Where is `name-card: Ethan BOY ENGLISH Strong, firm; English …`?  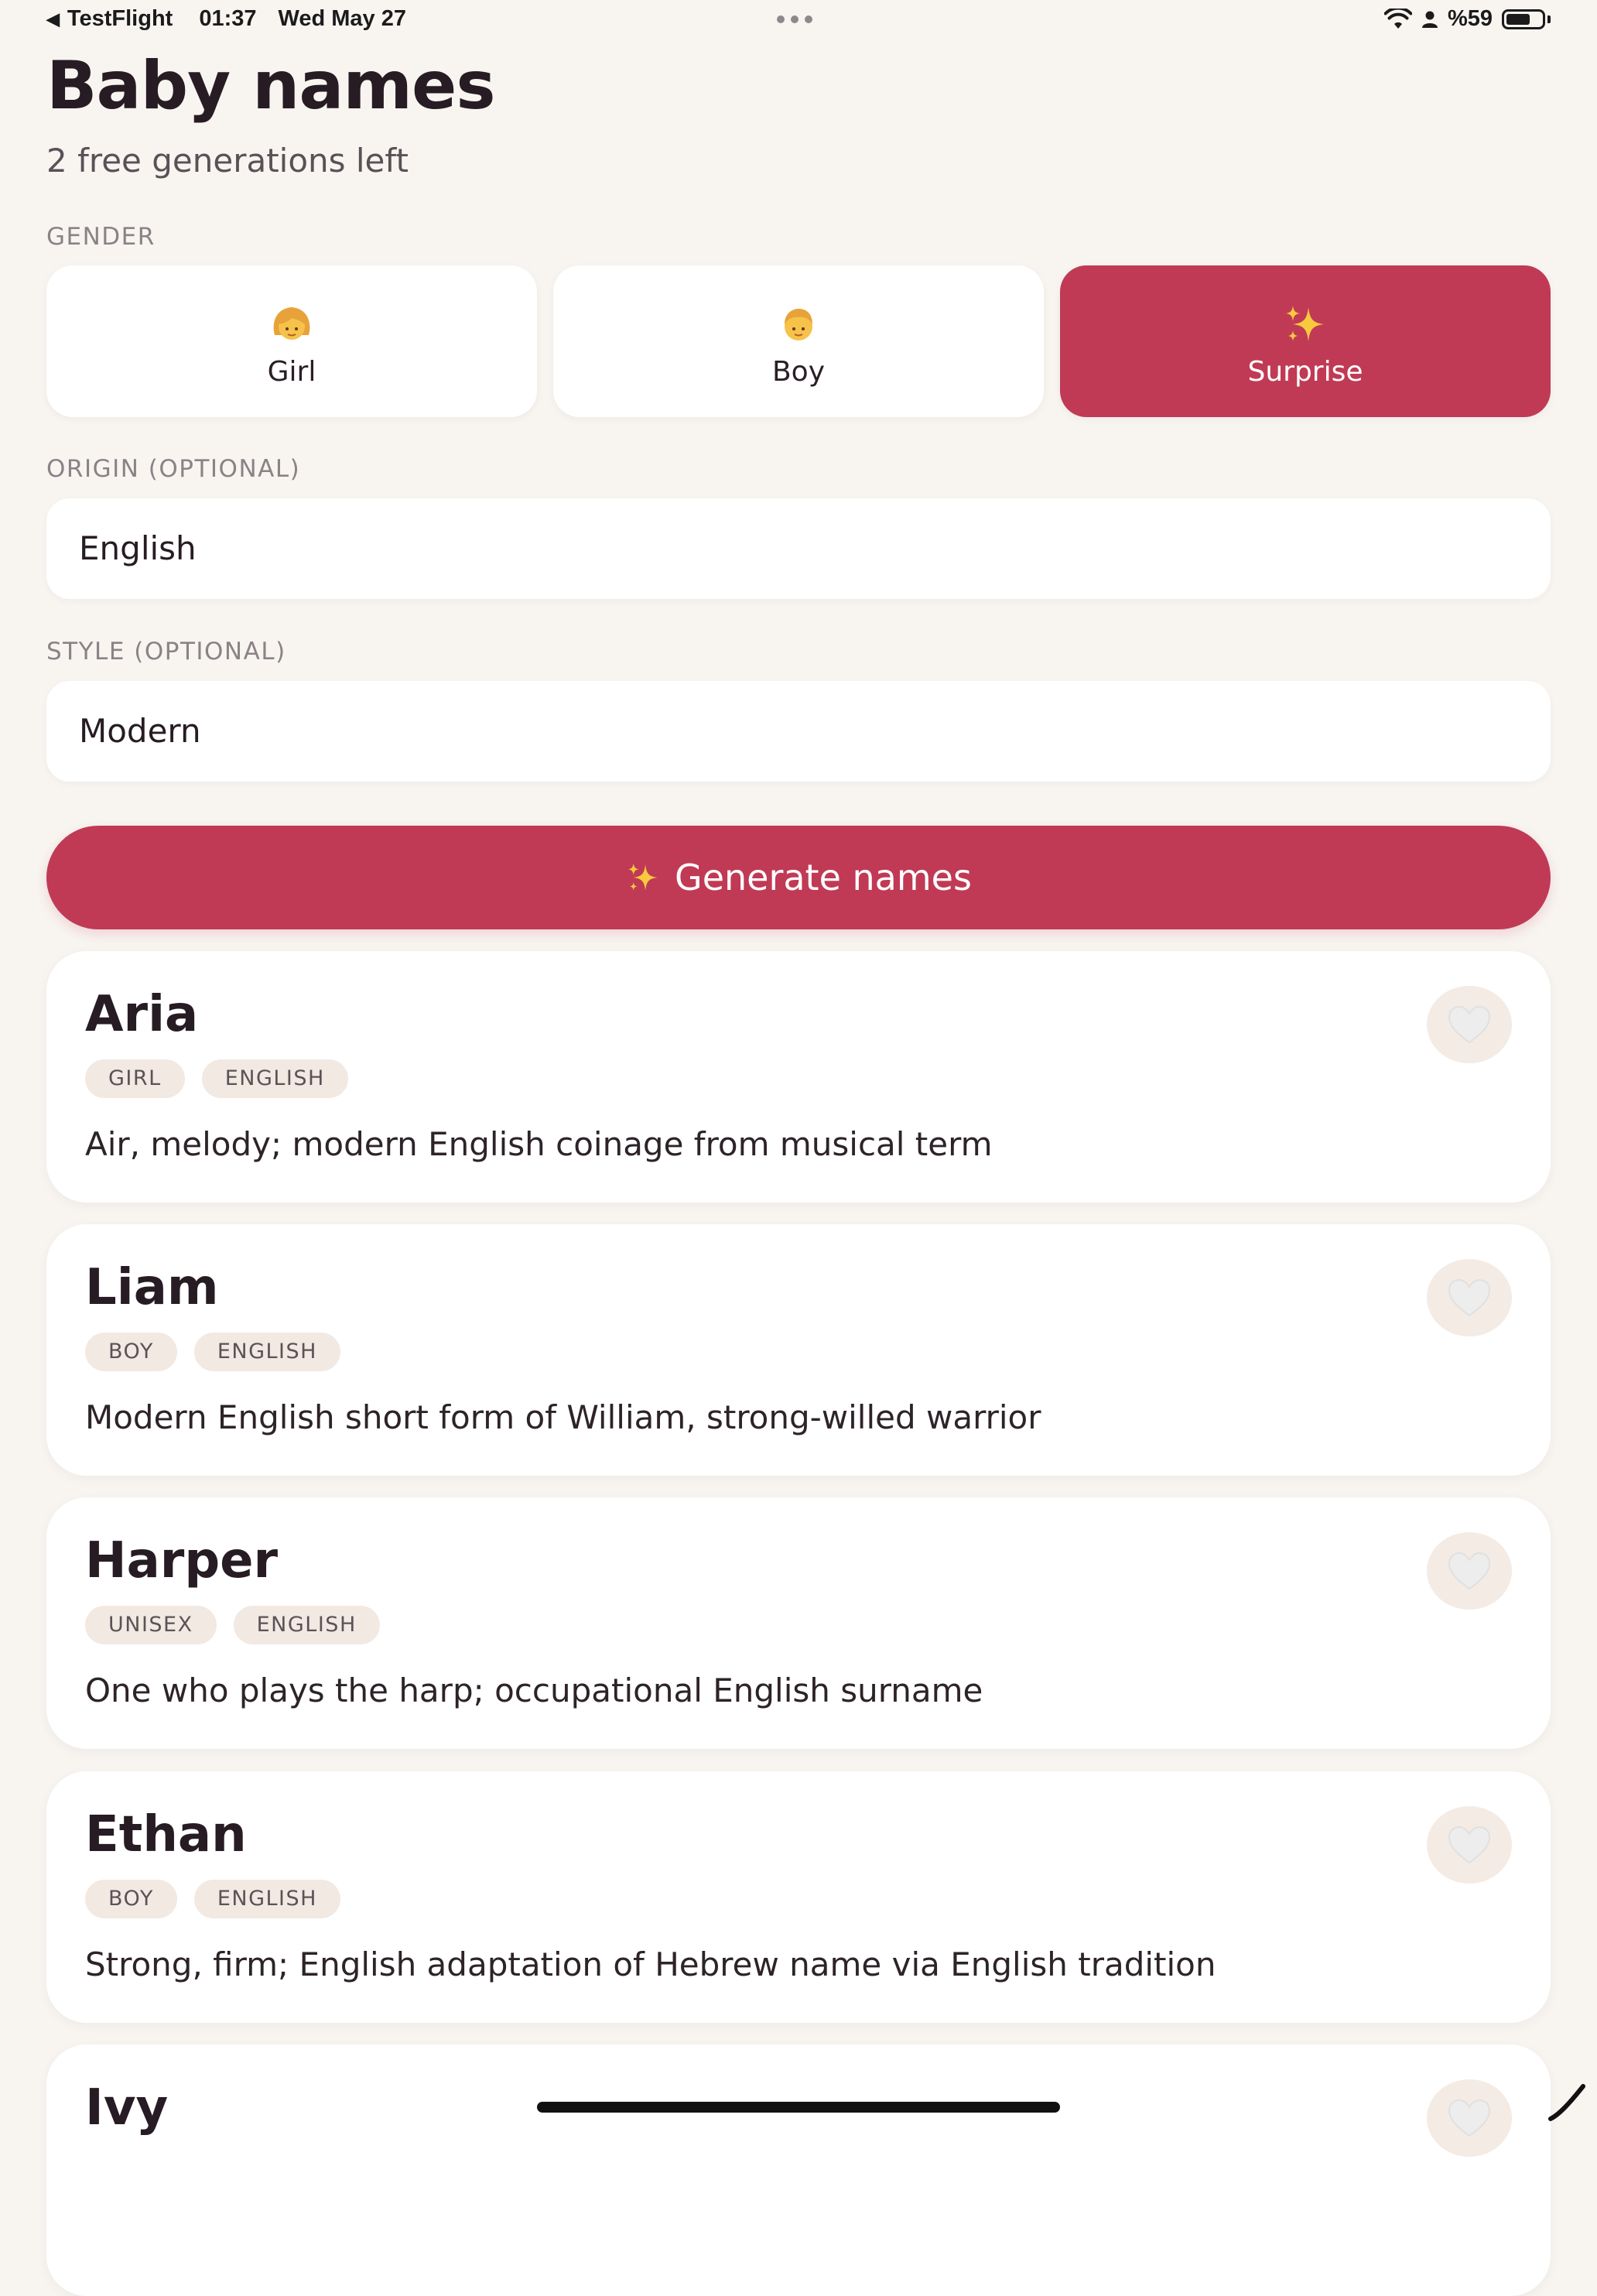 name-card: Ethan BOY ENGLISH Strong, firm; English … is located at coordinates (798, 1897).